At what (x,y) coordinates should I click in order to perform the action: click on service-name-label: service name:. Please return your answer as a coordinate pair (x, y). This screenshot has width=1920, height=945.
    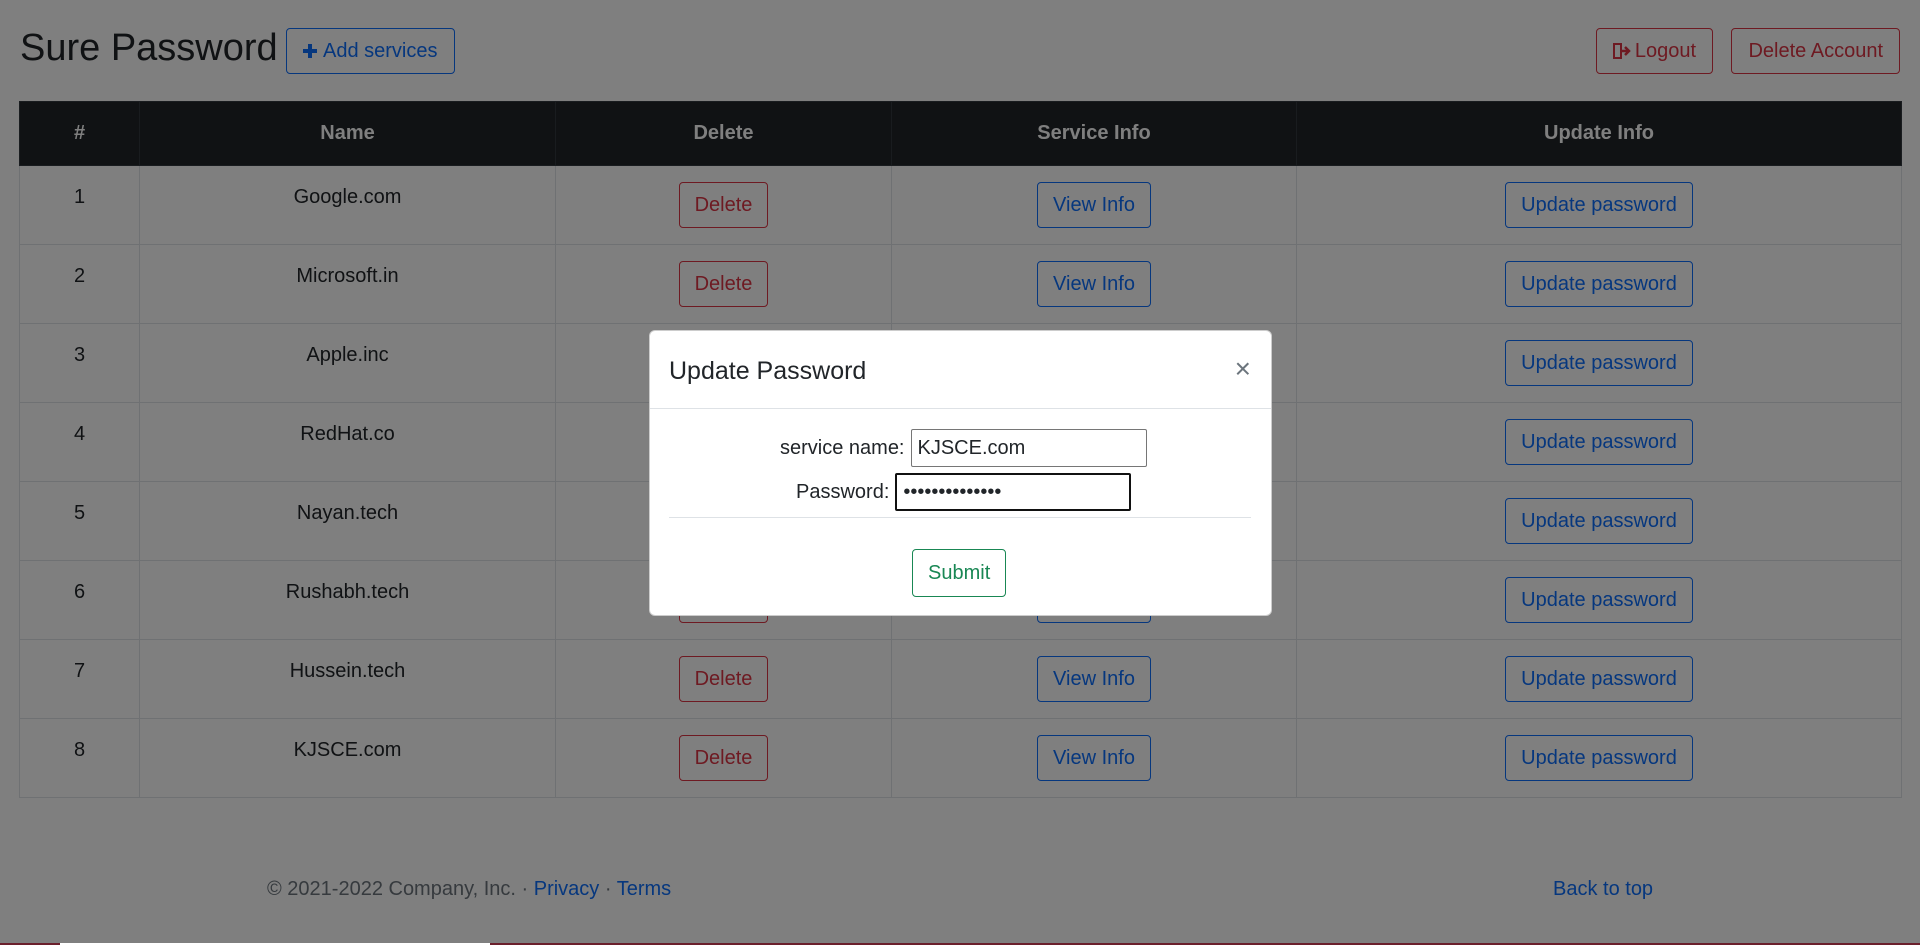
    Looking at the image, I should click on (842, 447).